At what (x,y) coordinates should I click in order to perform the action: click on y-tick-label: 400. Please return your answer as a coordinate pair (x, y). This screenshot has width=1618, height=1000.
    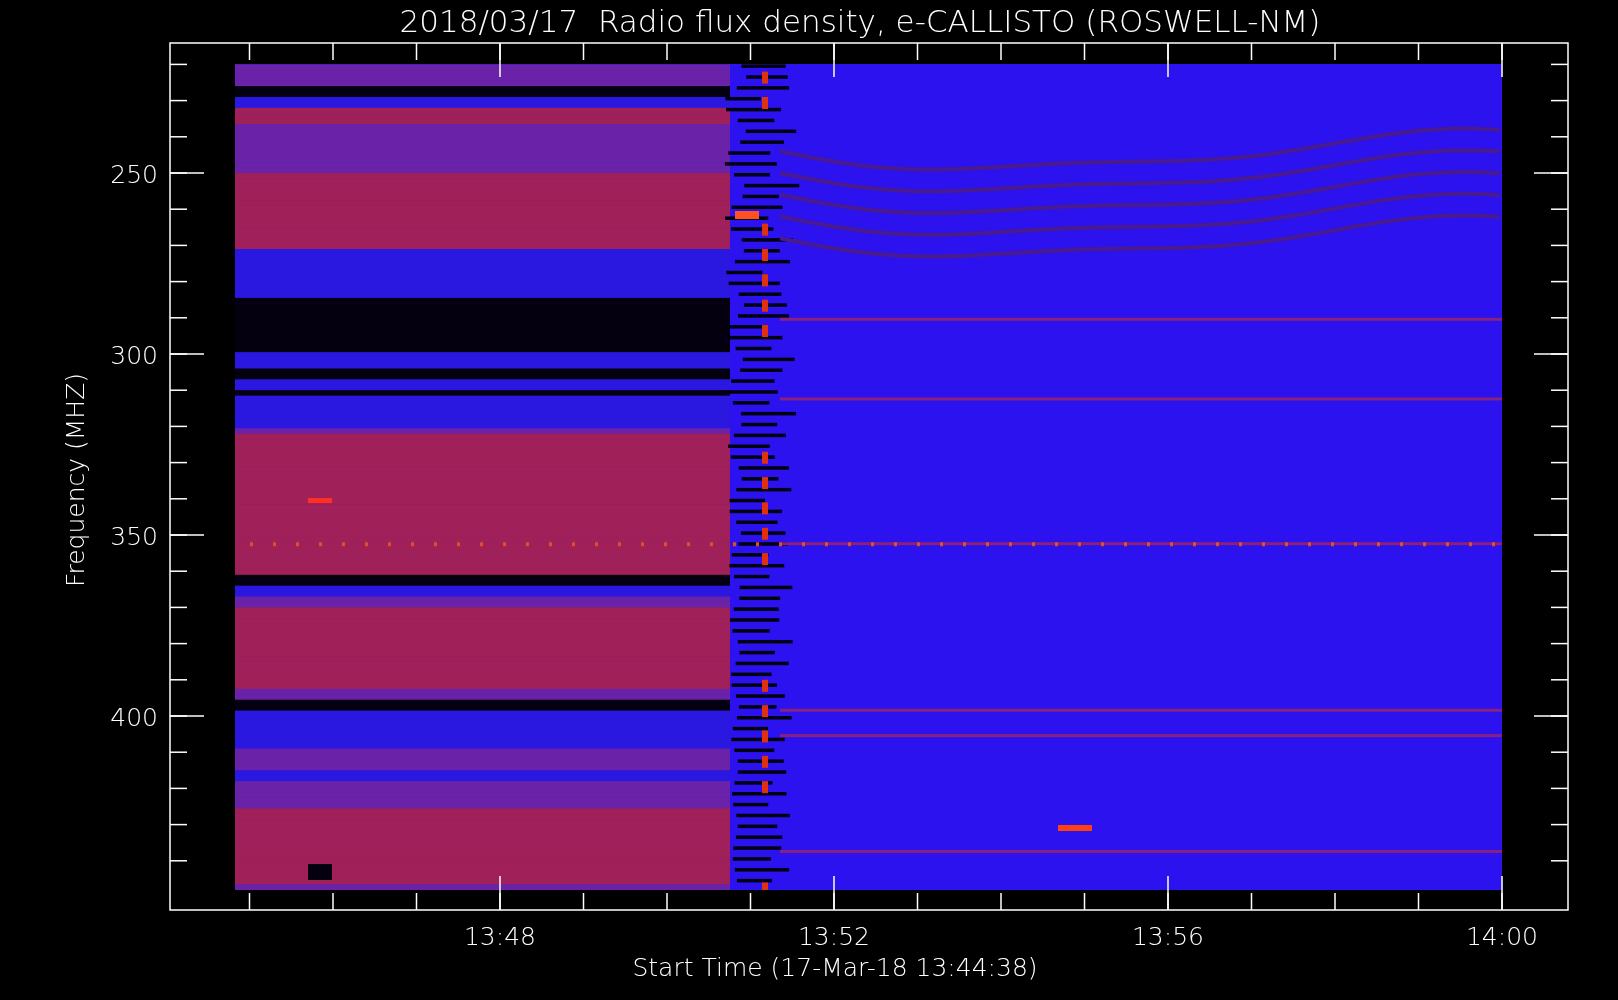
    Looking at the image, I should click on (134, 717).